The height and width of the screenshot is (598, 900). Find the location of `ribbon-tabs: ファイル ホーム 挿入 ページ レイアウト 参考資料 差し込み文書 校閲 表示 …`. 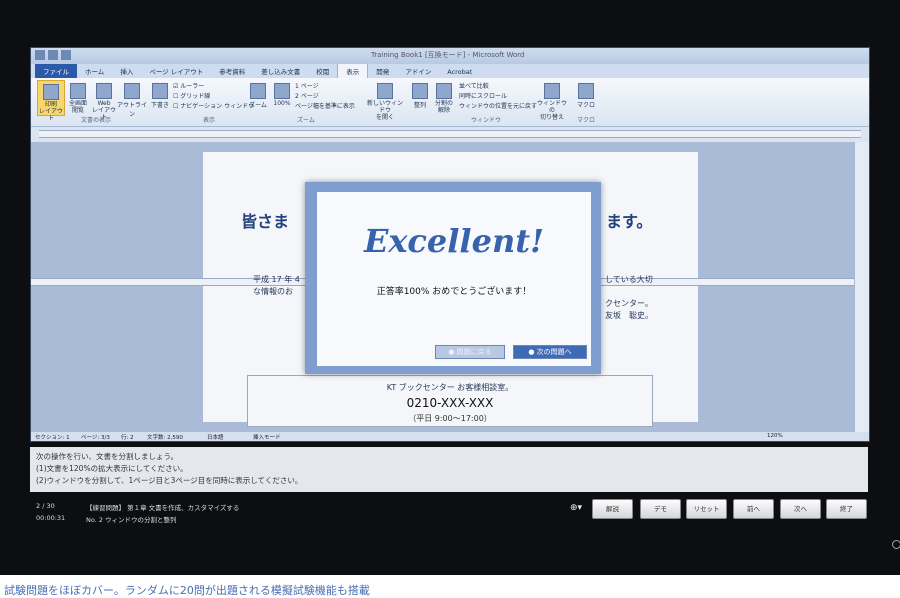

ribbon-tabs: ファイル ホーム 挿入 ページ レイアウト 参考資料 差し込み文書 校閲 表示 … is located at coordinates (450, 70).